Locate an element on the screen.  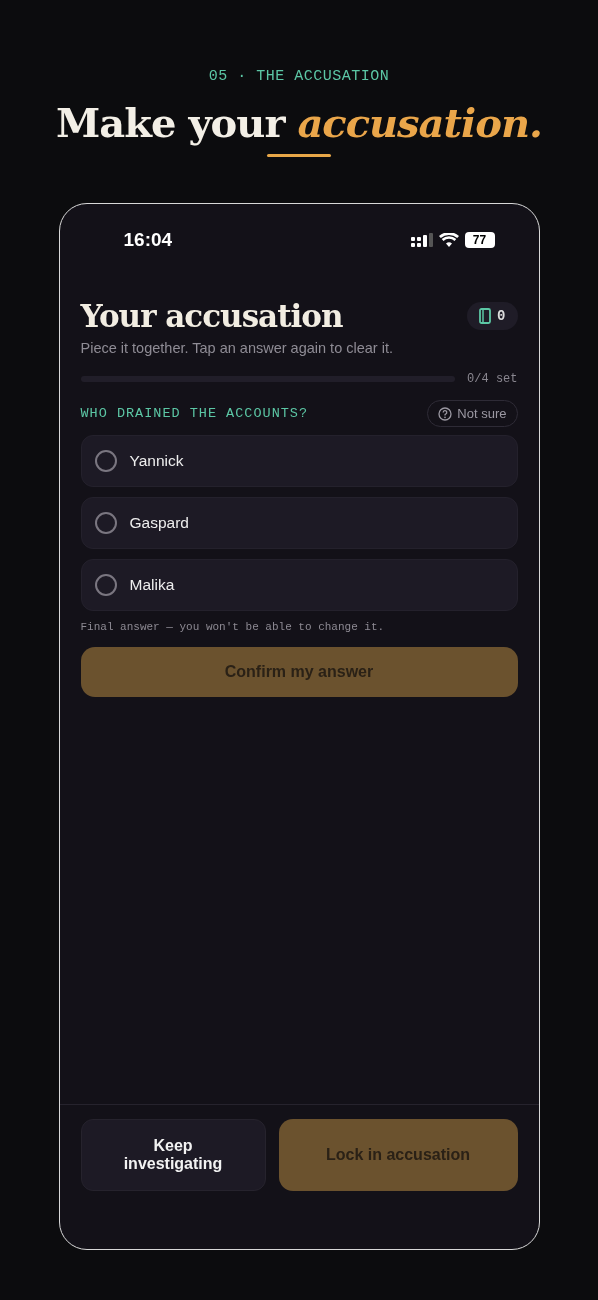
wifi-icon is located at coordinates (448, 240).